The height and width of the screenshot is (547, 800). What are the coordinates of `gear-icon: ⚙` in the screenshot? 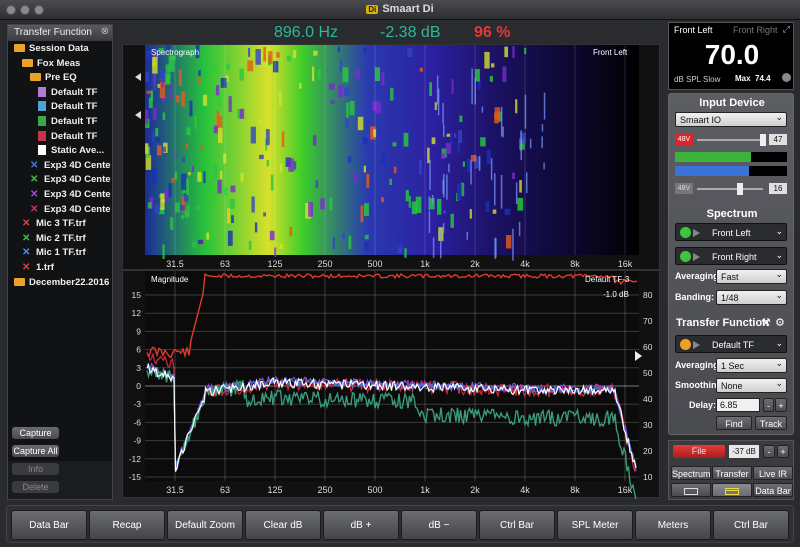 It's located at (780, 322).